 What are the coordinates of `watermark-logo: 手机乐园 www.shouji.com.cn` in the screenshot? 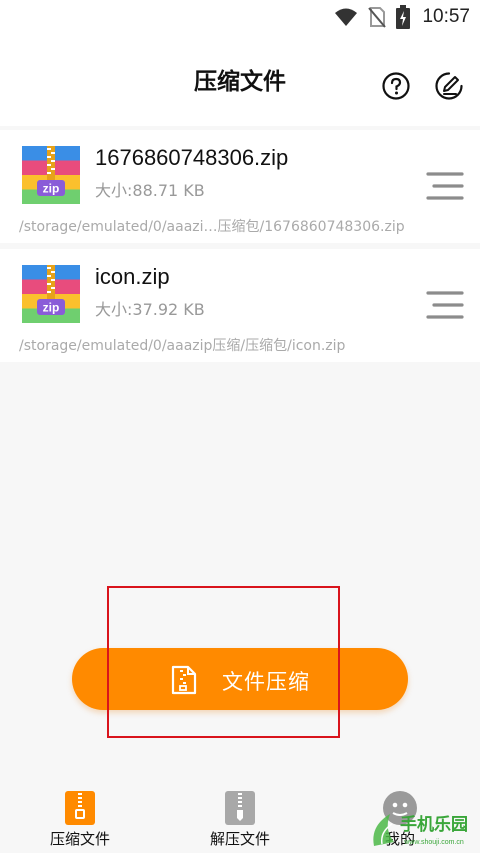 It's located at (420, 830).